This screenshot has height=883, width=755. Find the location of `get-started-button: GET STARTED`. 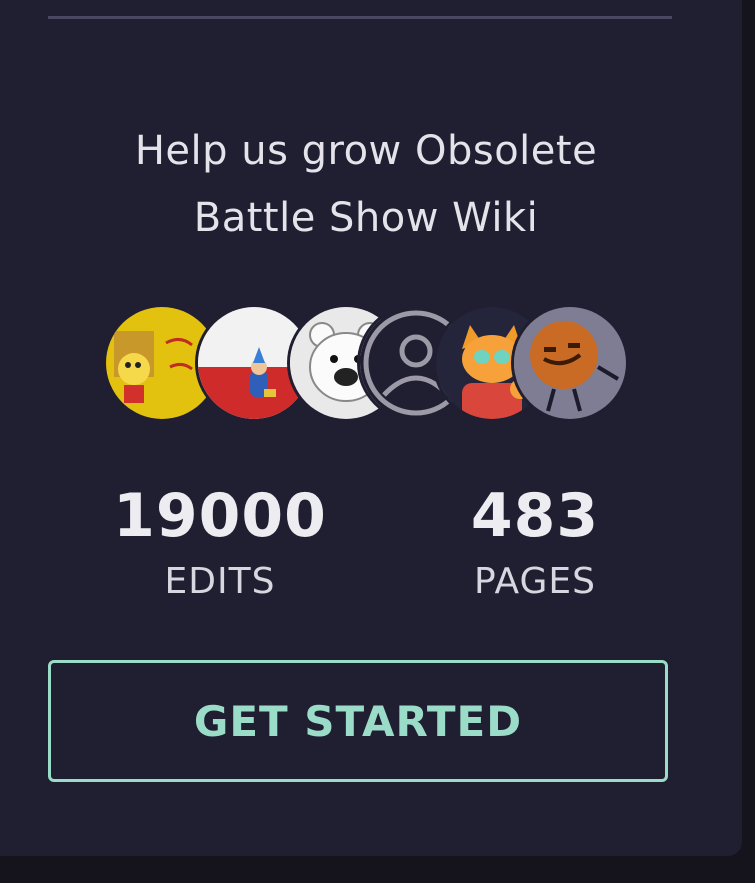

get-started-button: GET STARTED is located at coordinates (358, 721).